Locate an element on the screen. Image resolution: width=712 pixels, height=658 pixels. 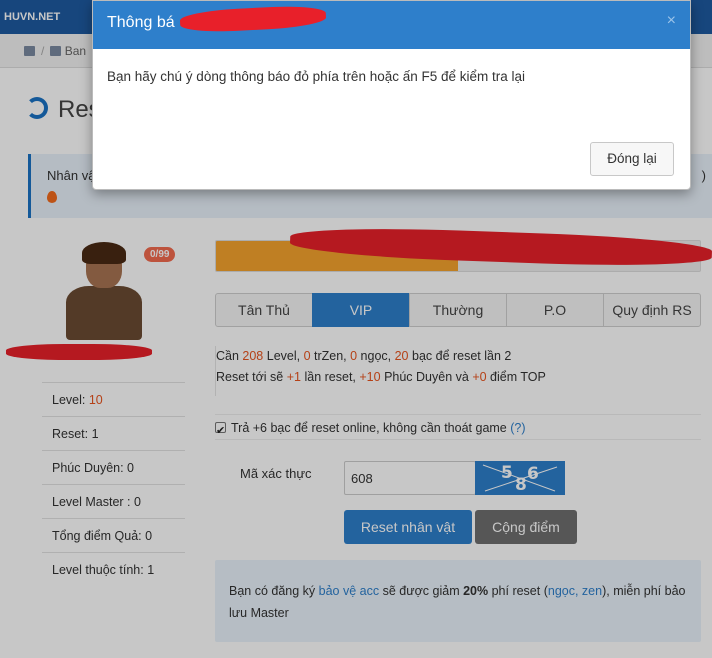
captcha-image: 5 8 6 is located at coordinates (520, 478).